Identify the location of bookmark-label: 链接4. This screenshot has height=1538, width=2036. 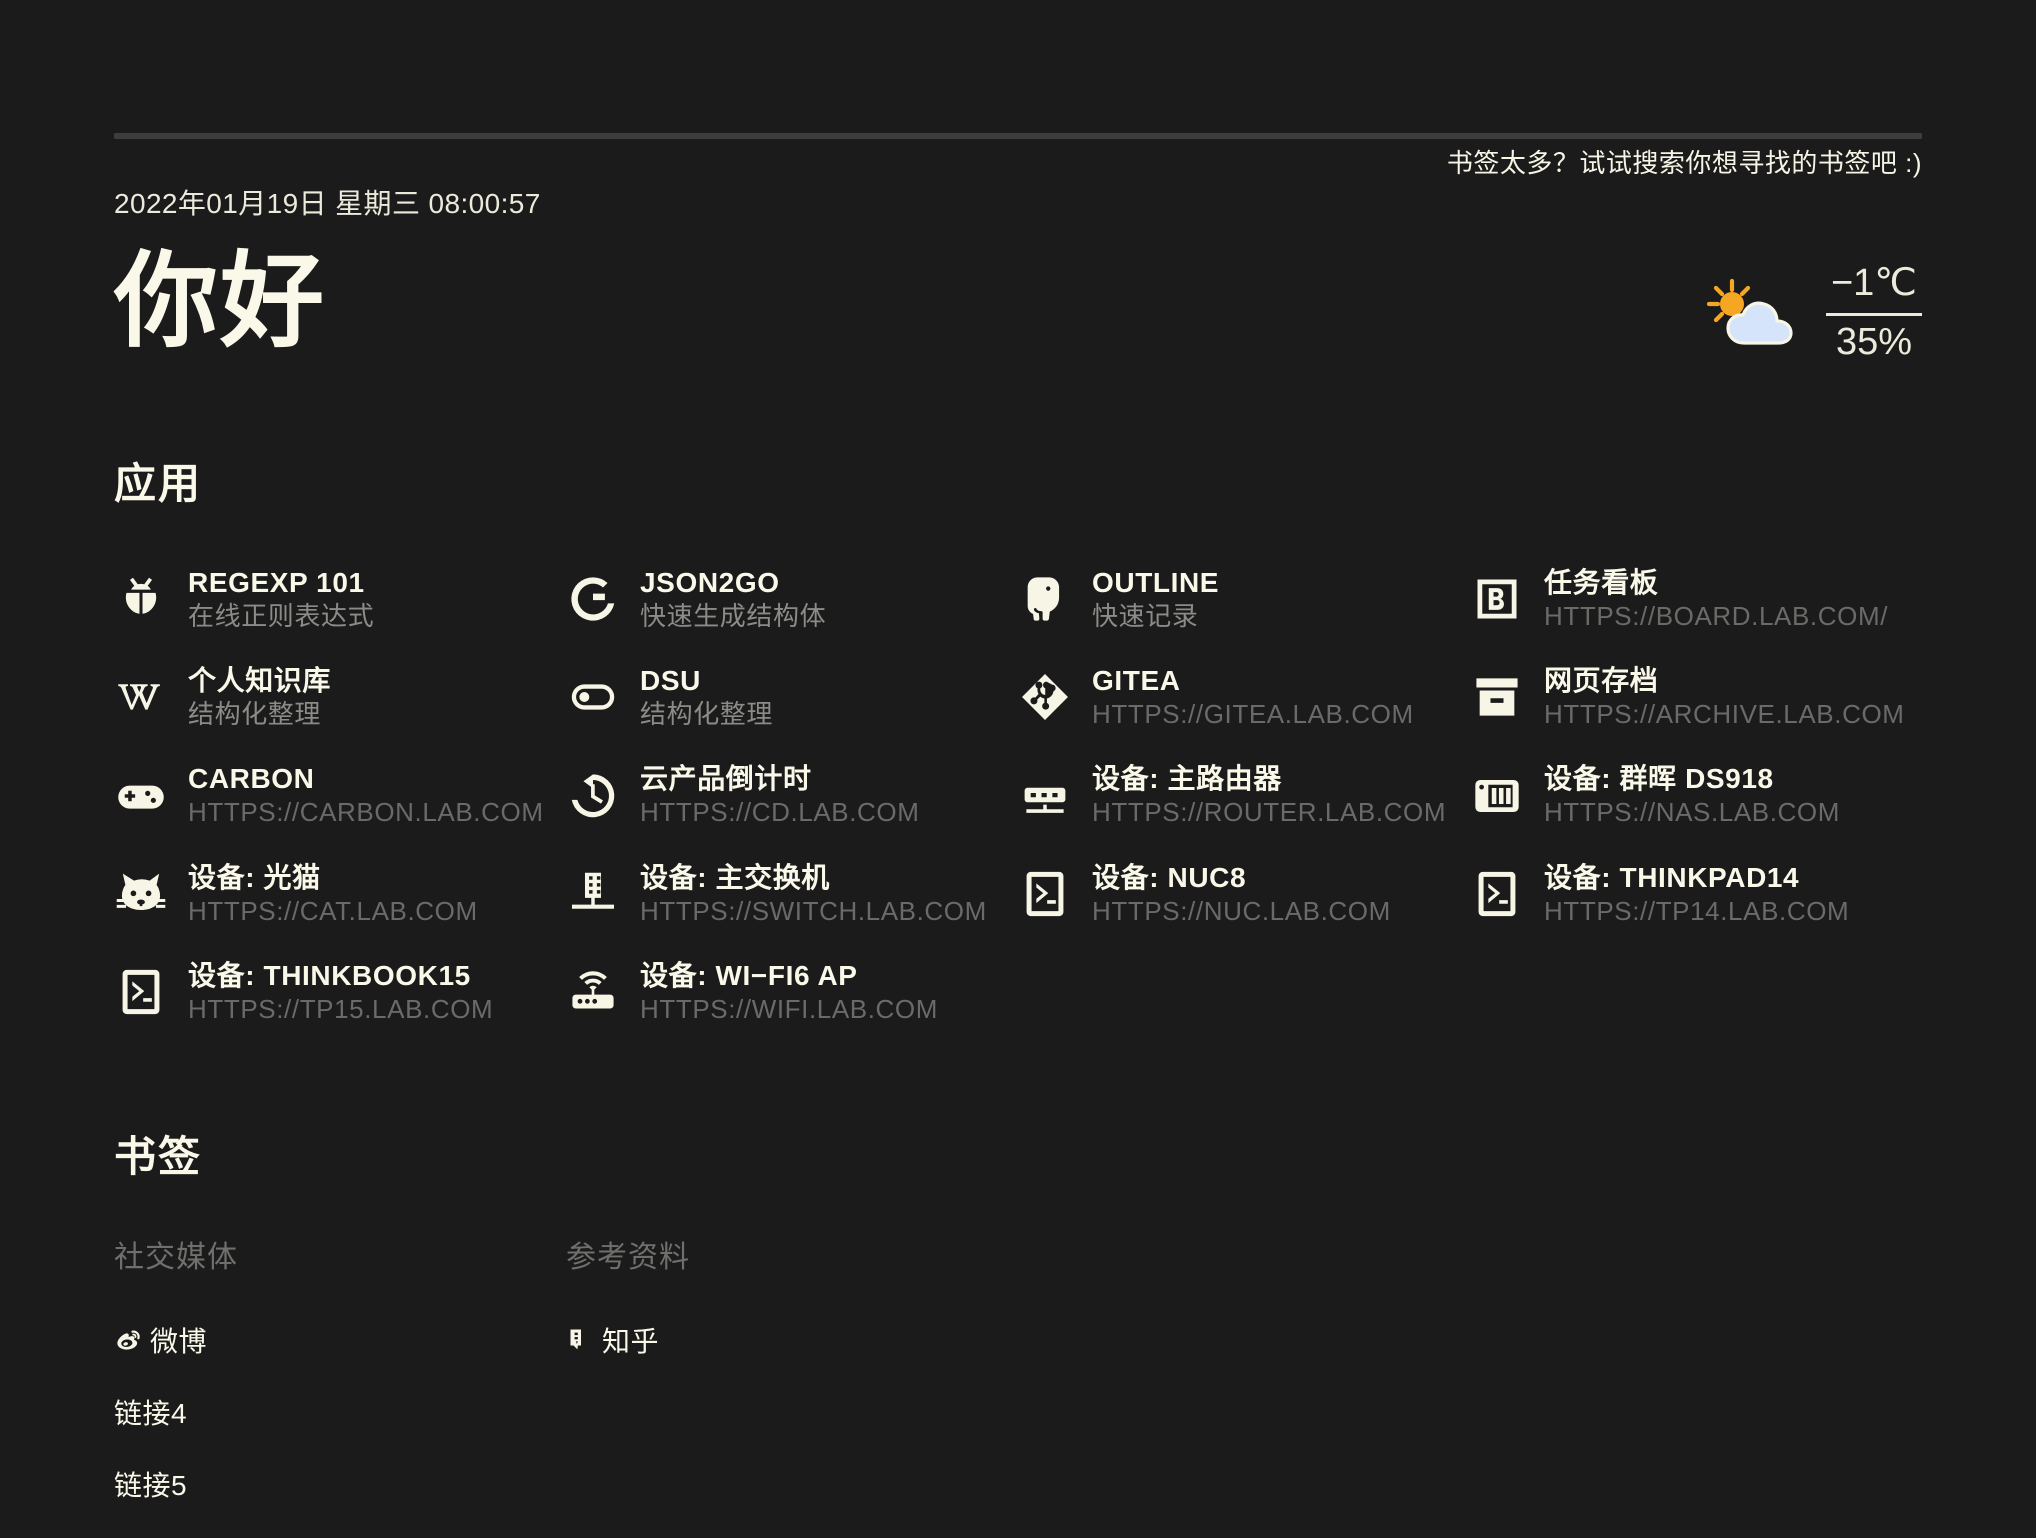
(151, 1414).